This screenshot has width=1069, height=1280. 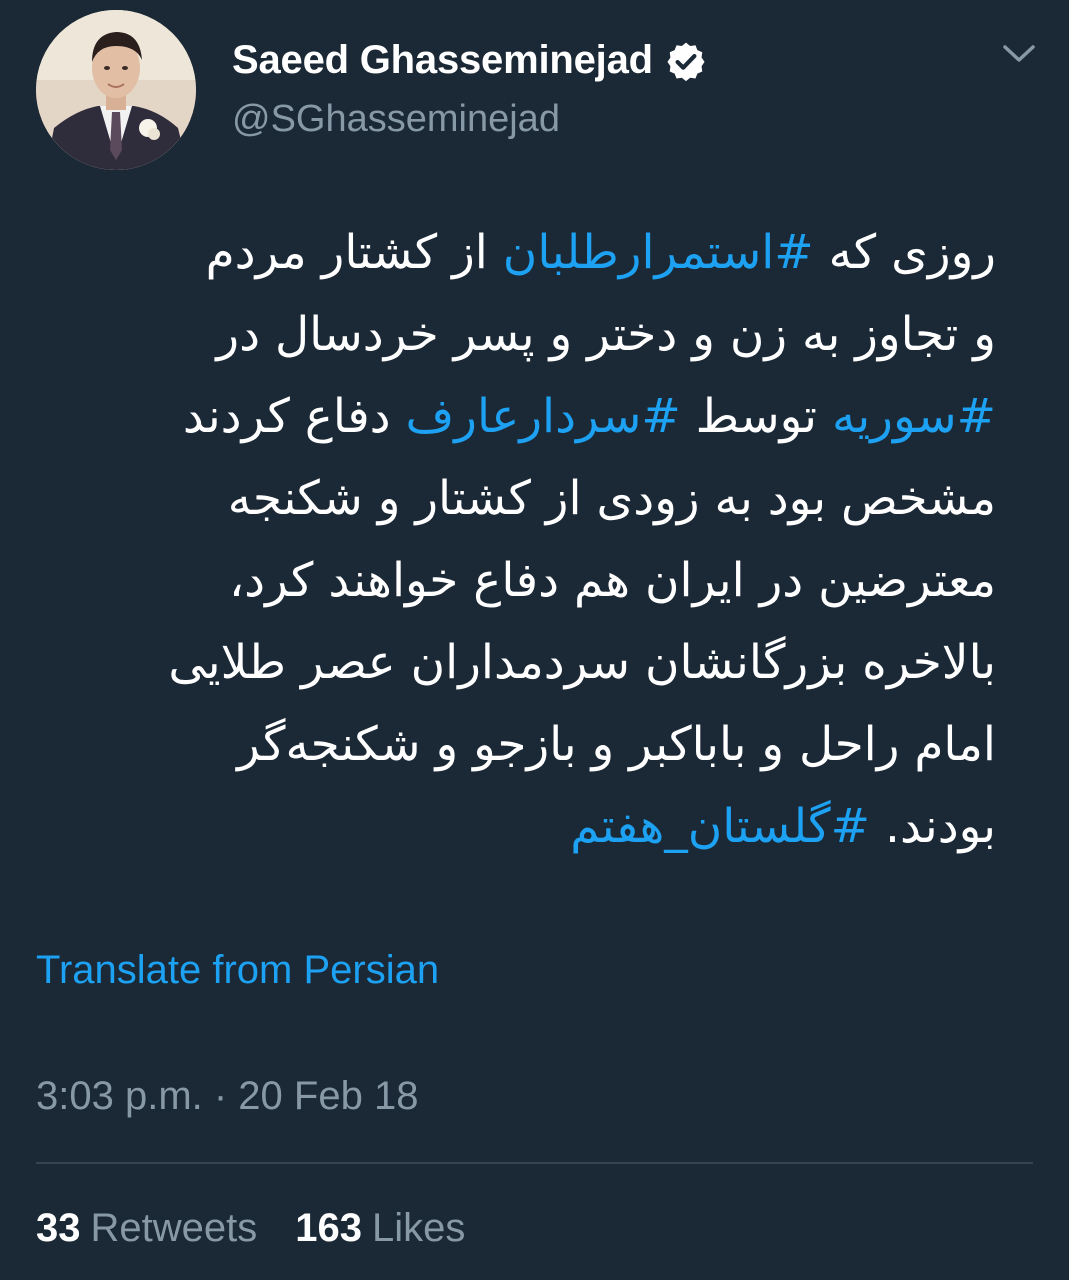 I want to click on tweet-text-segment: روزی که, so click(x=904, y=252).